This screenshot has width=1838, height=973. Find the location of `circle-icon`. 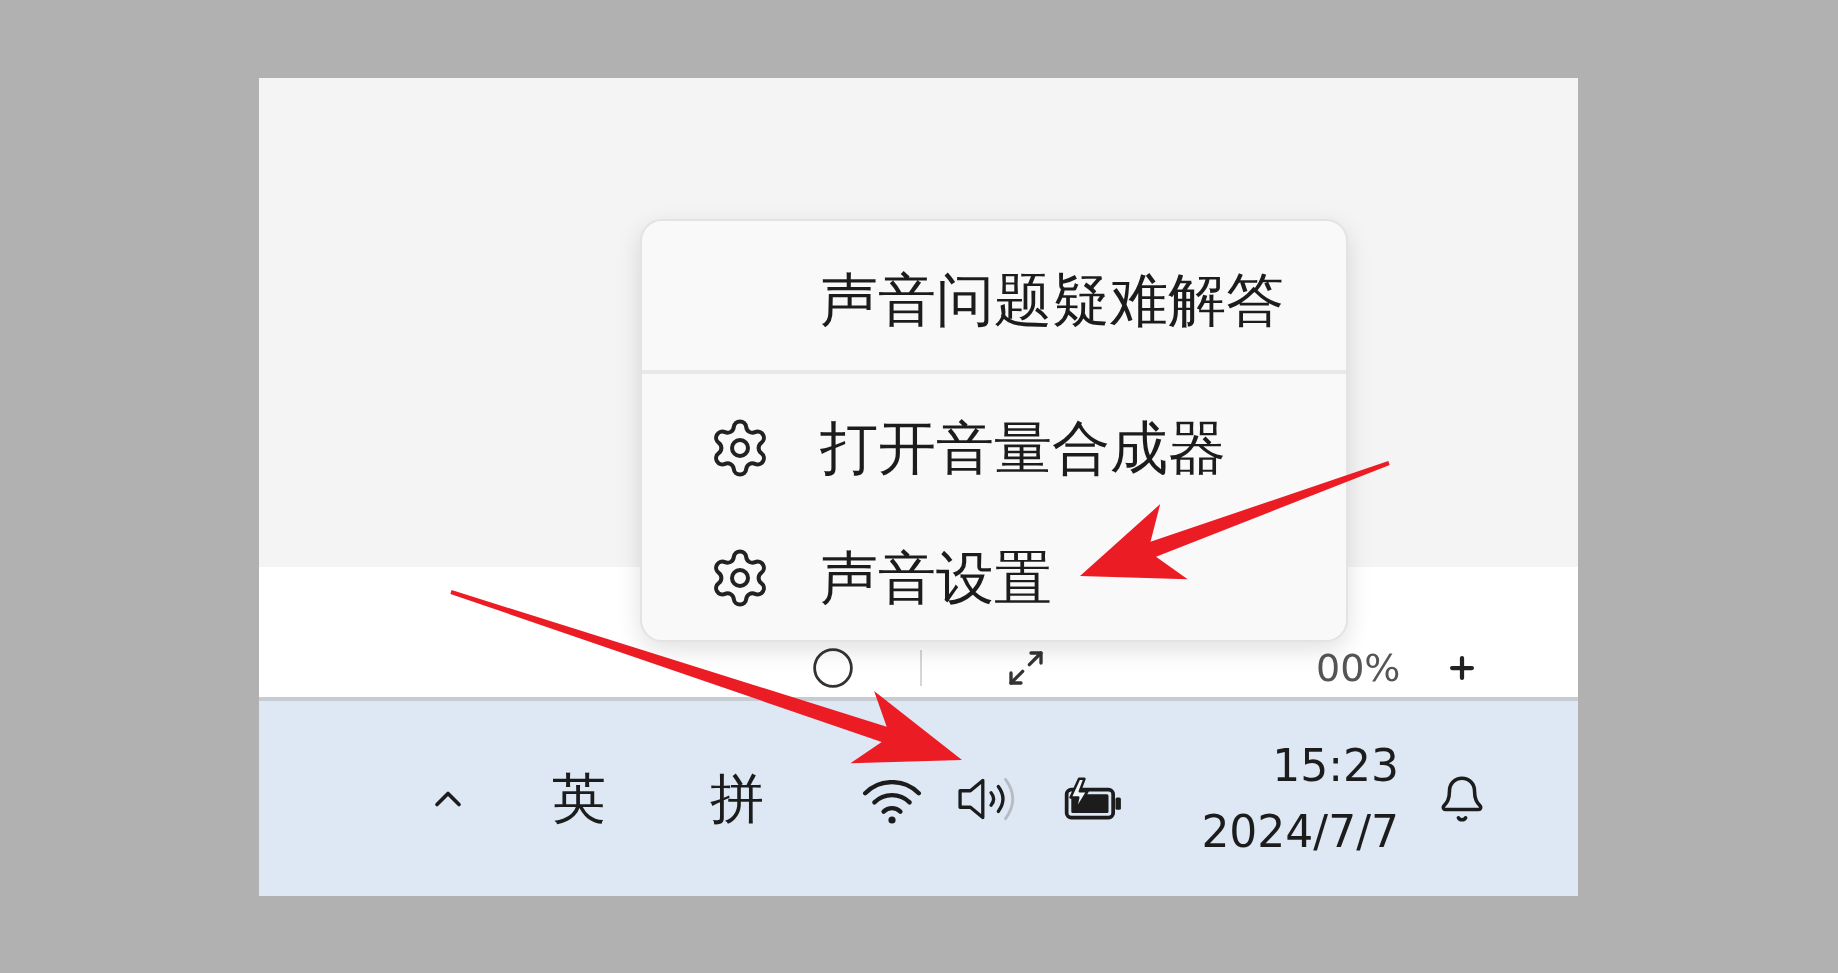

circle-icon is located at coordinates (833, 668).